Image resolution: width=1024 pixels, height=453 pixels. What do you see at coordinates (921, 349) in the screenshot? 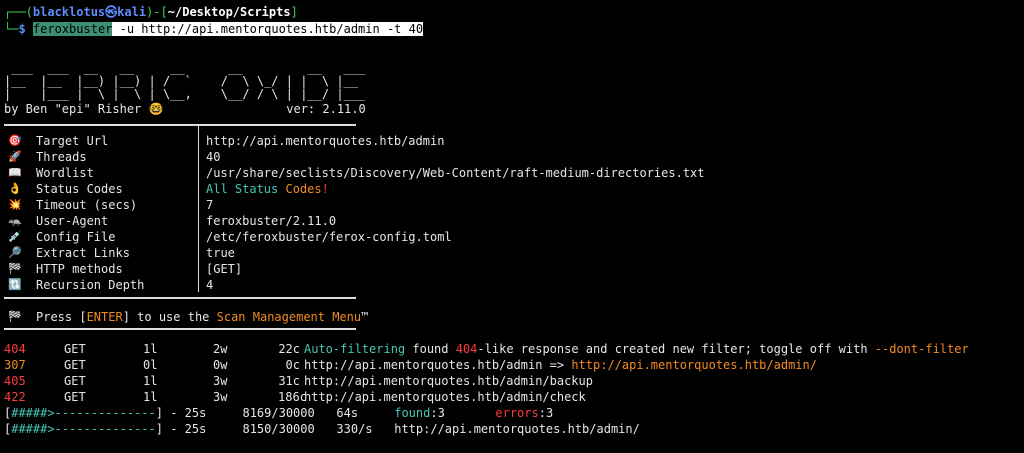
I see `auto-filter-flag: --dont-filter` at bounding box center [921, 349].